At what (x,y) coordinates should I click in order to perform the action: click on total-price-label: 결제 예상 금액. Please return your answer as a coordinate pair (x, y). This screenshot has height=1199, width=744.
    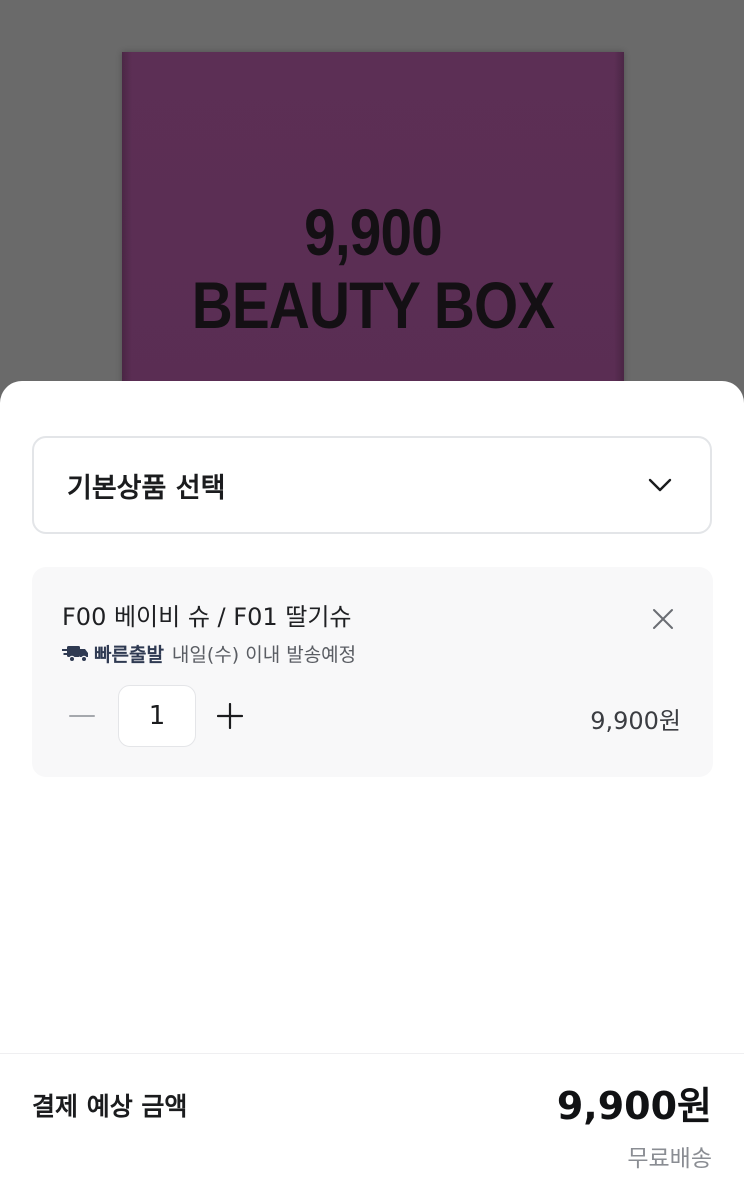
    Looking at the image, I should click on (110, 1106).